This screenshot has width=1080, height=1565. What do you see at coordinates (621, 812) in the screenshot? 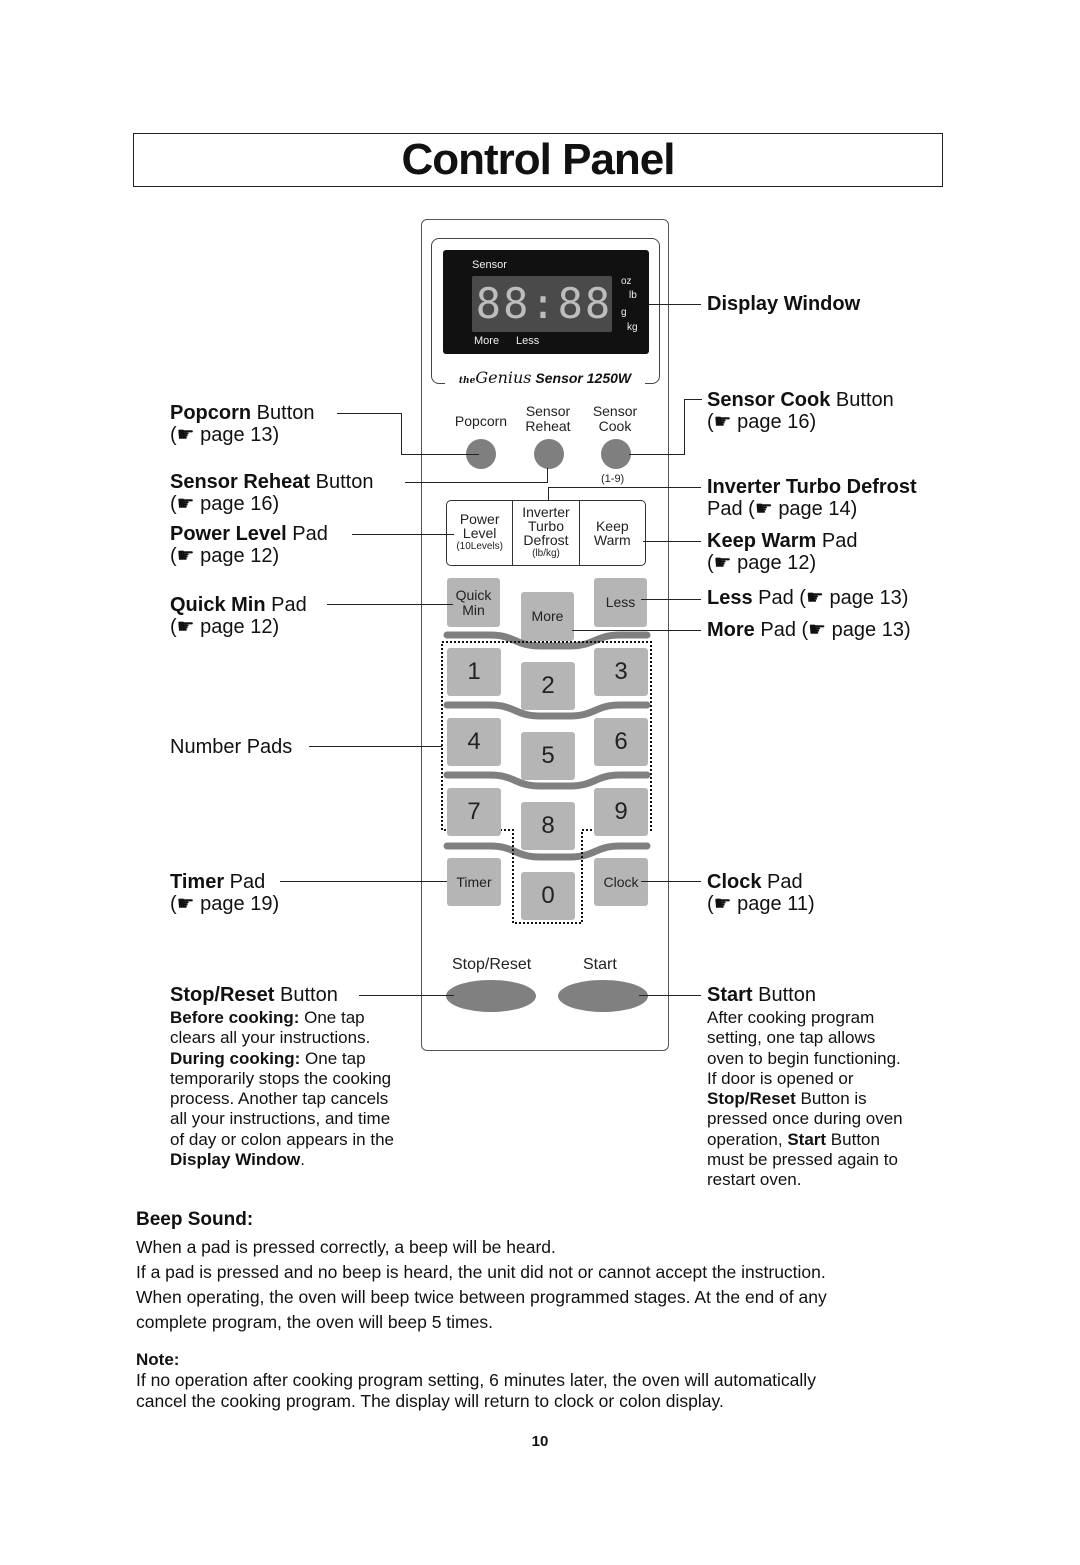
I see `number-pad-9: 9` at bounding box center [621, 812].